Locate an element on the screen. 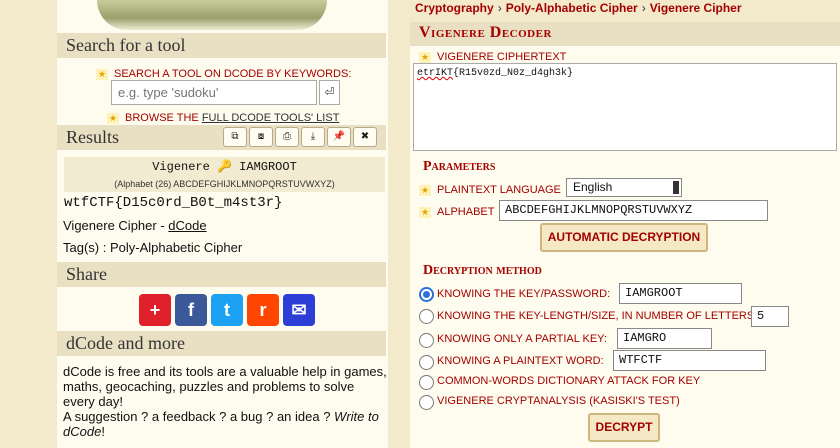 The image size is (840, 448). ciphertext-word: etrIKT is located at coordinates (435, 73).